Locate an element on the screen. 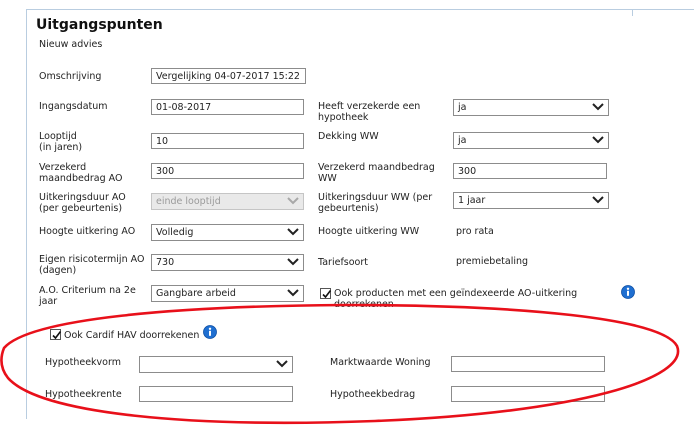  hypotheekrente-label: Hypotheekrente is located at coordinates (83, 394).